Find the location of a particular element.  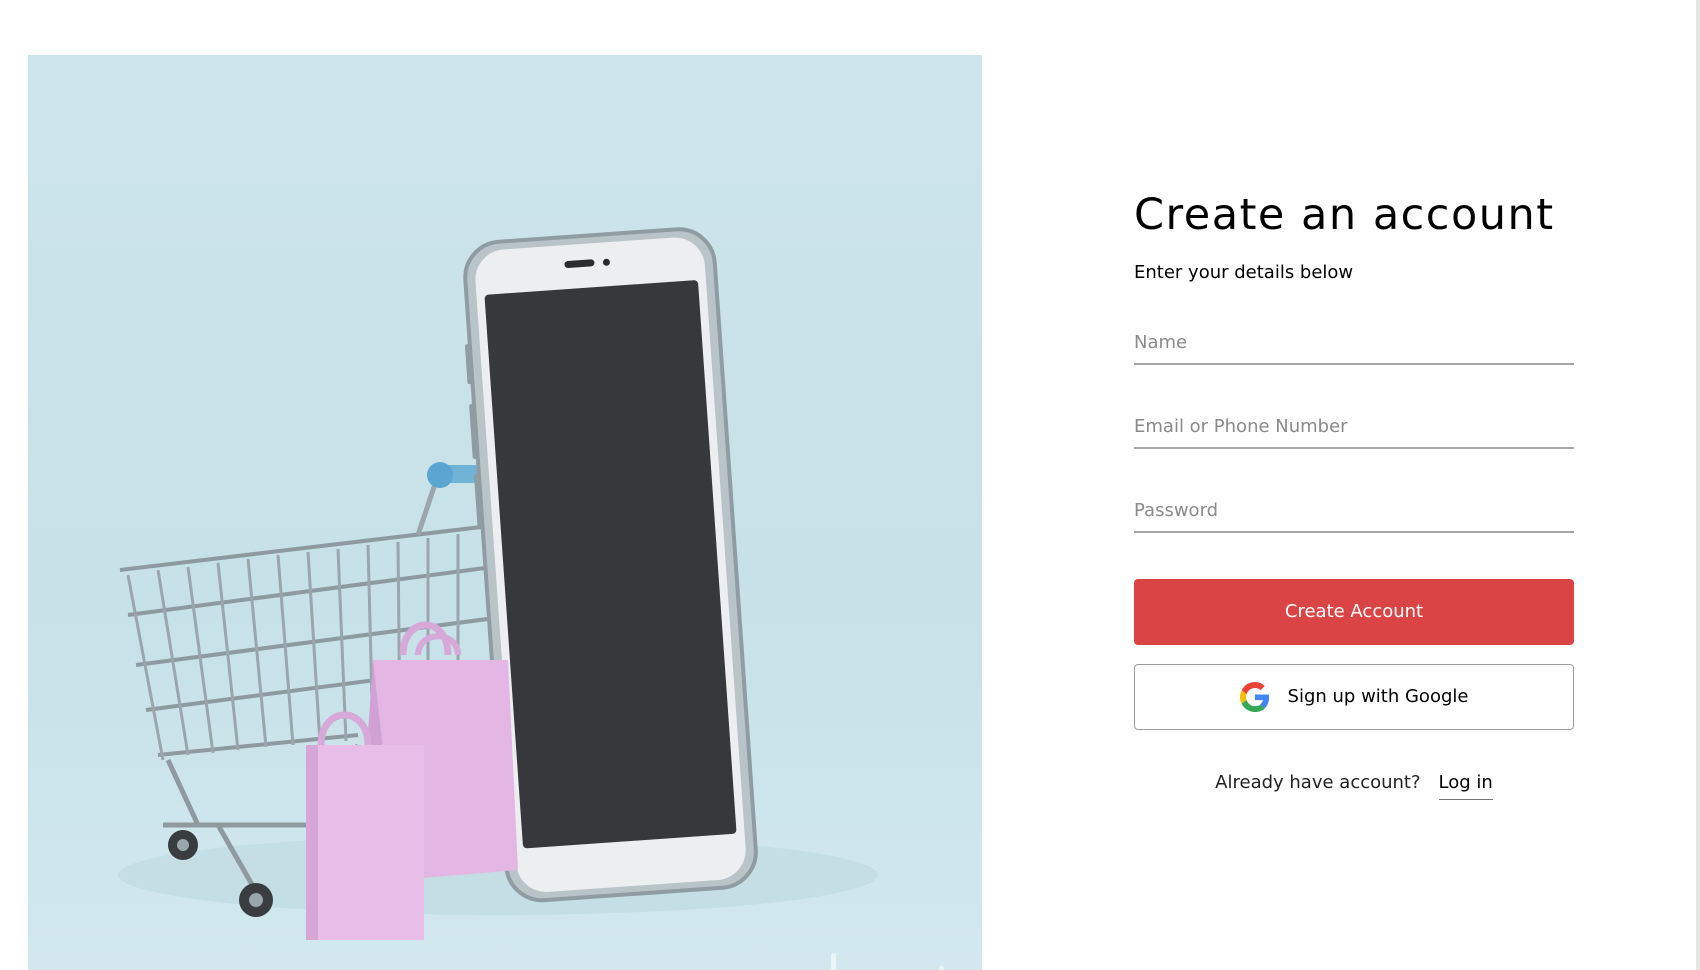

login-prompt: Already have account? is located at coordinates (1318, 782).